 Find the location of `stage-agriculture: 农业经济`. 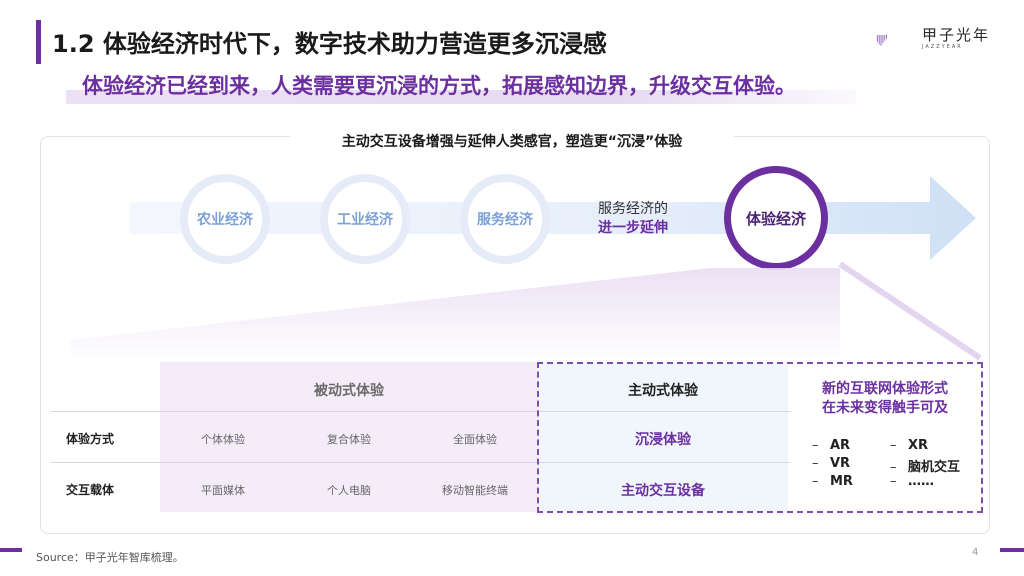

stage-agriculture: 农业经济 is located at coordinates (225, 219).